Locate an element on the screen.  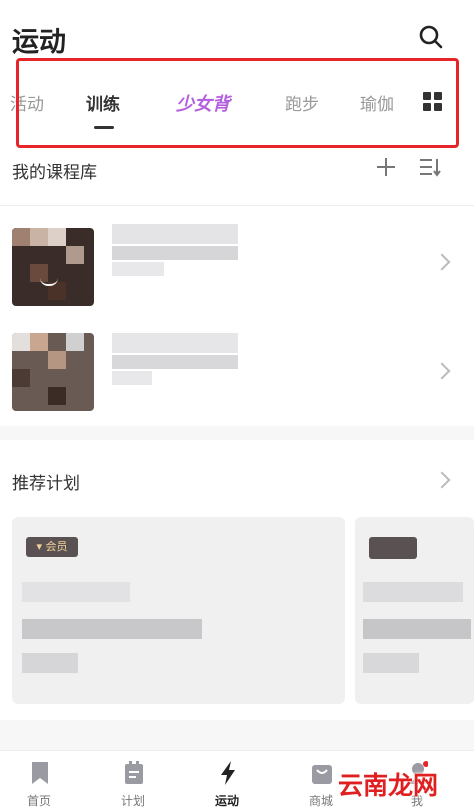
nav-item-sport: 运动 is located at coordinates (227, 780).